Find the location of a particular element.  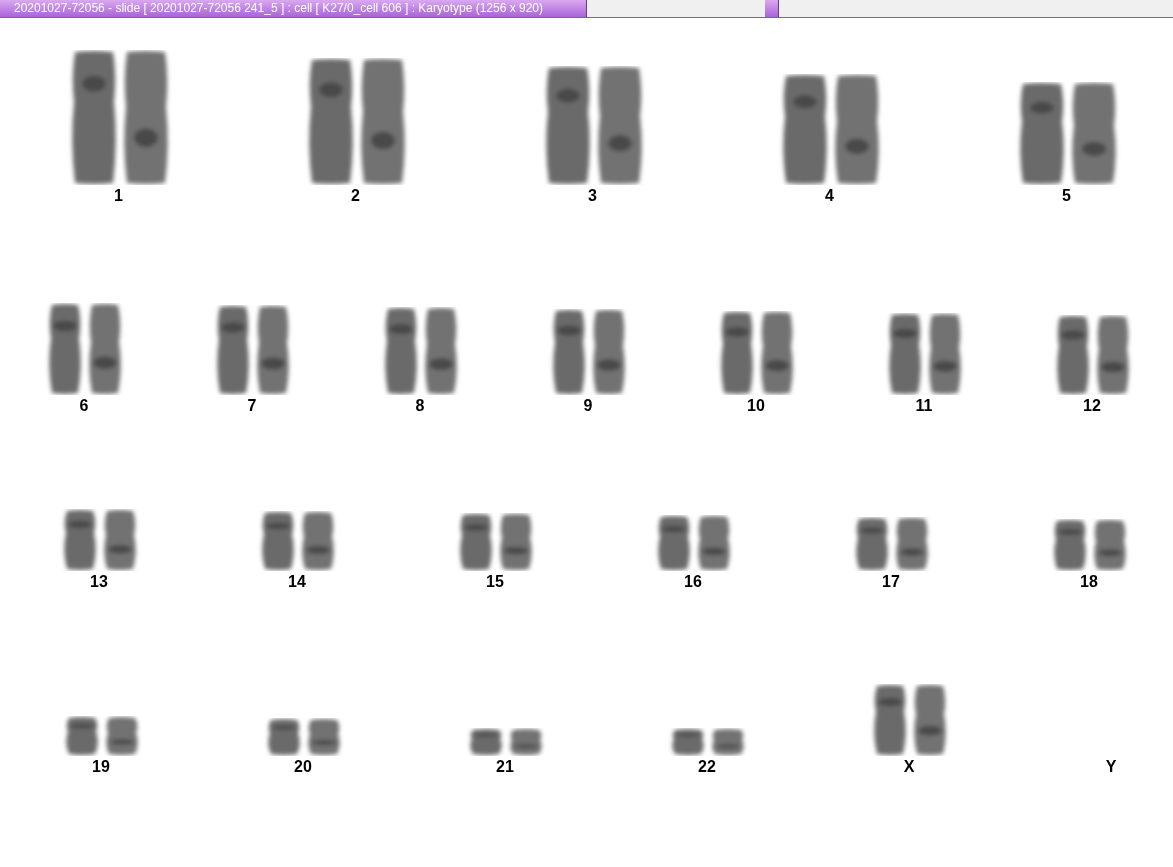

chromosome-label: 3 is located at coordinates (592, 196).